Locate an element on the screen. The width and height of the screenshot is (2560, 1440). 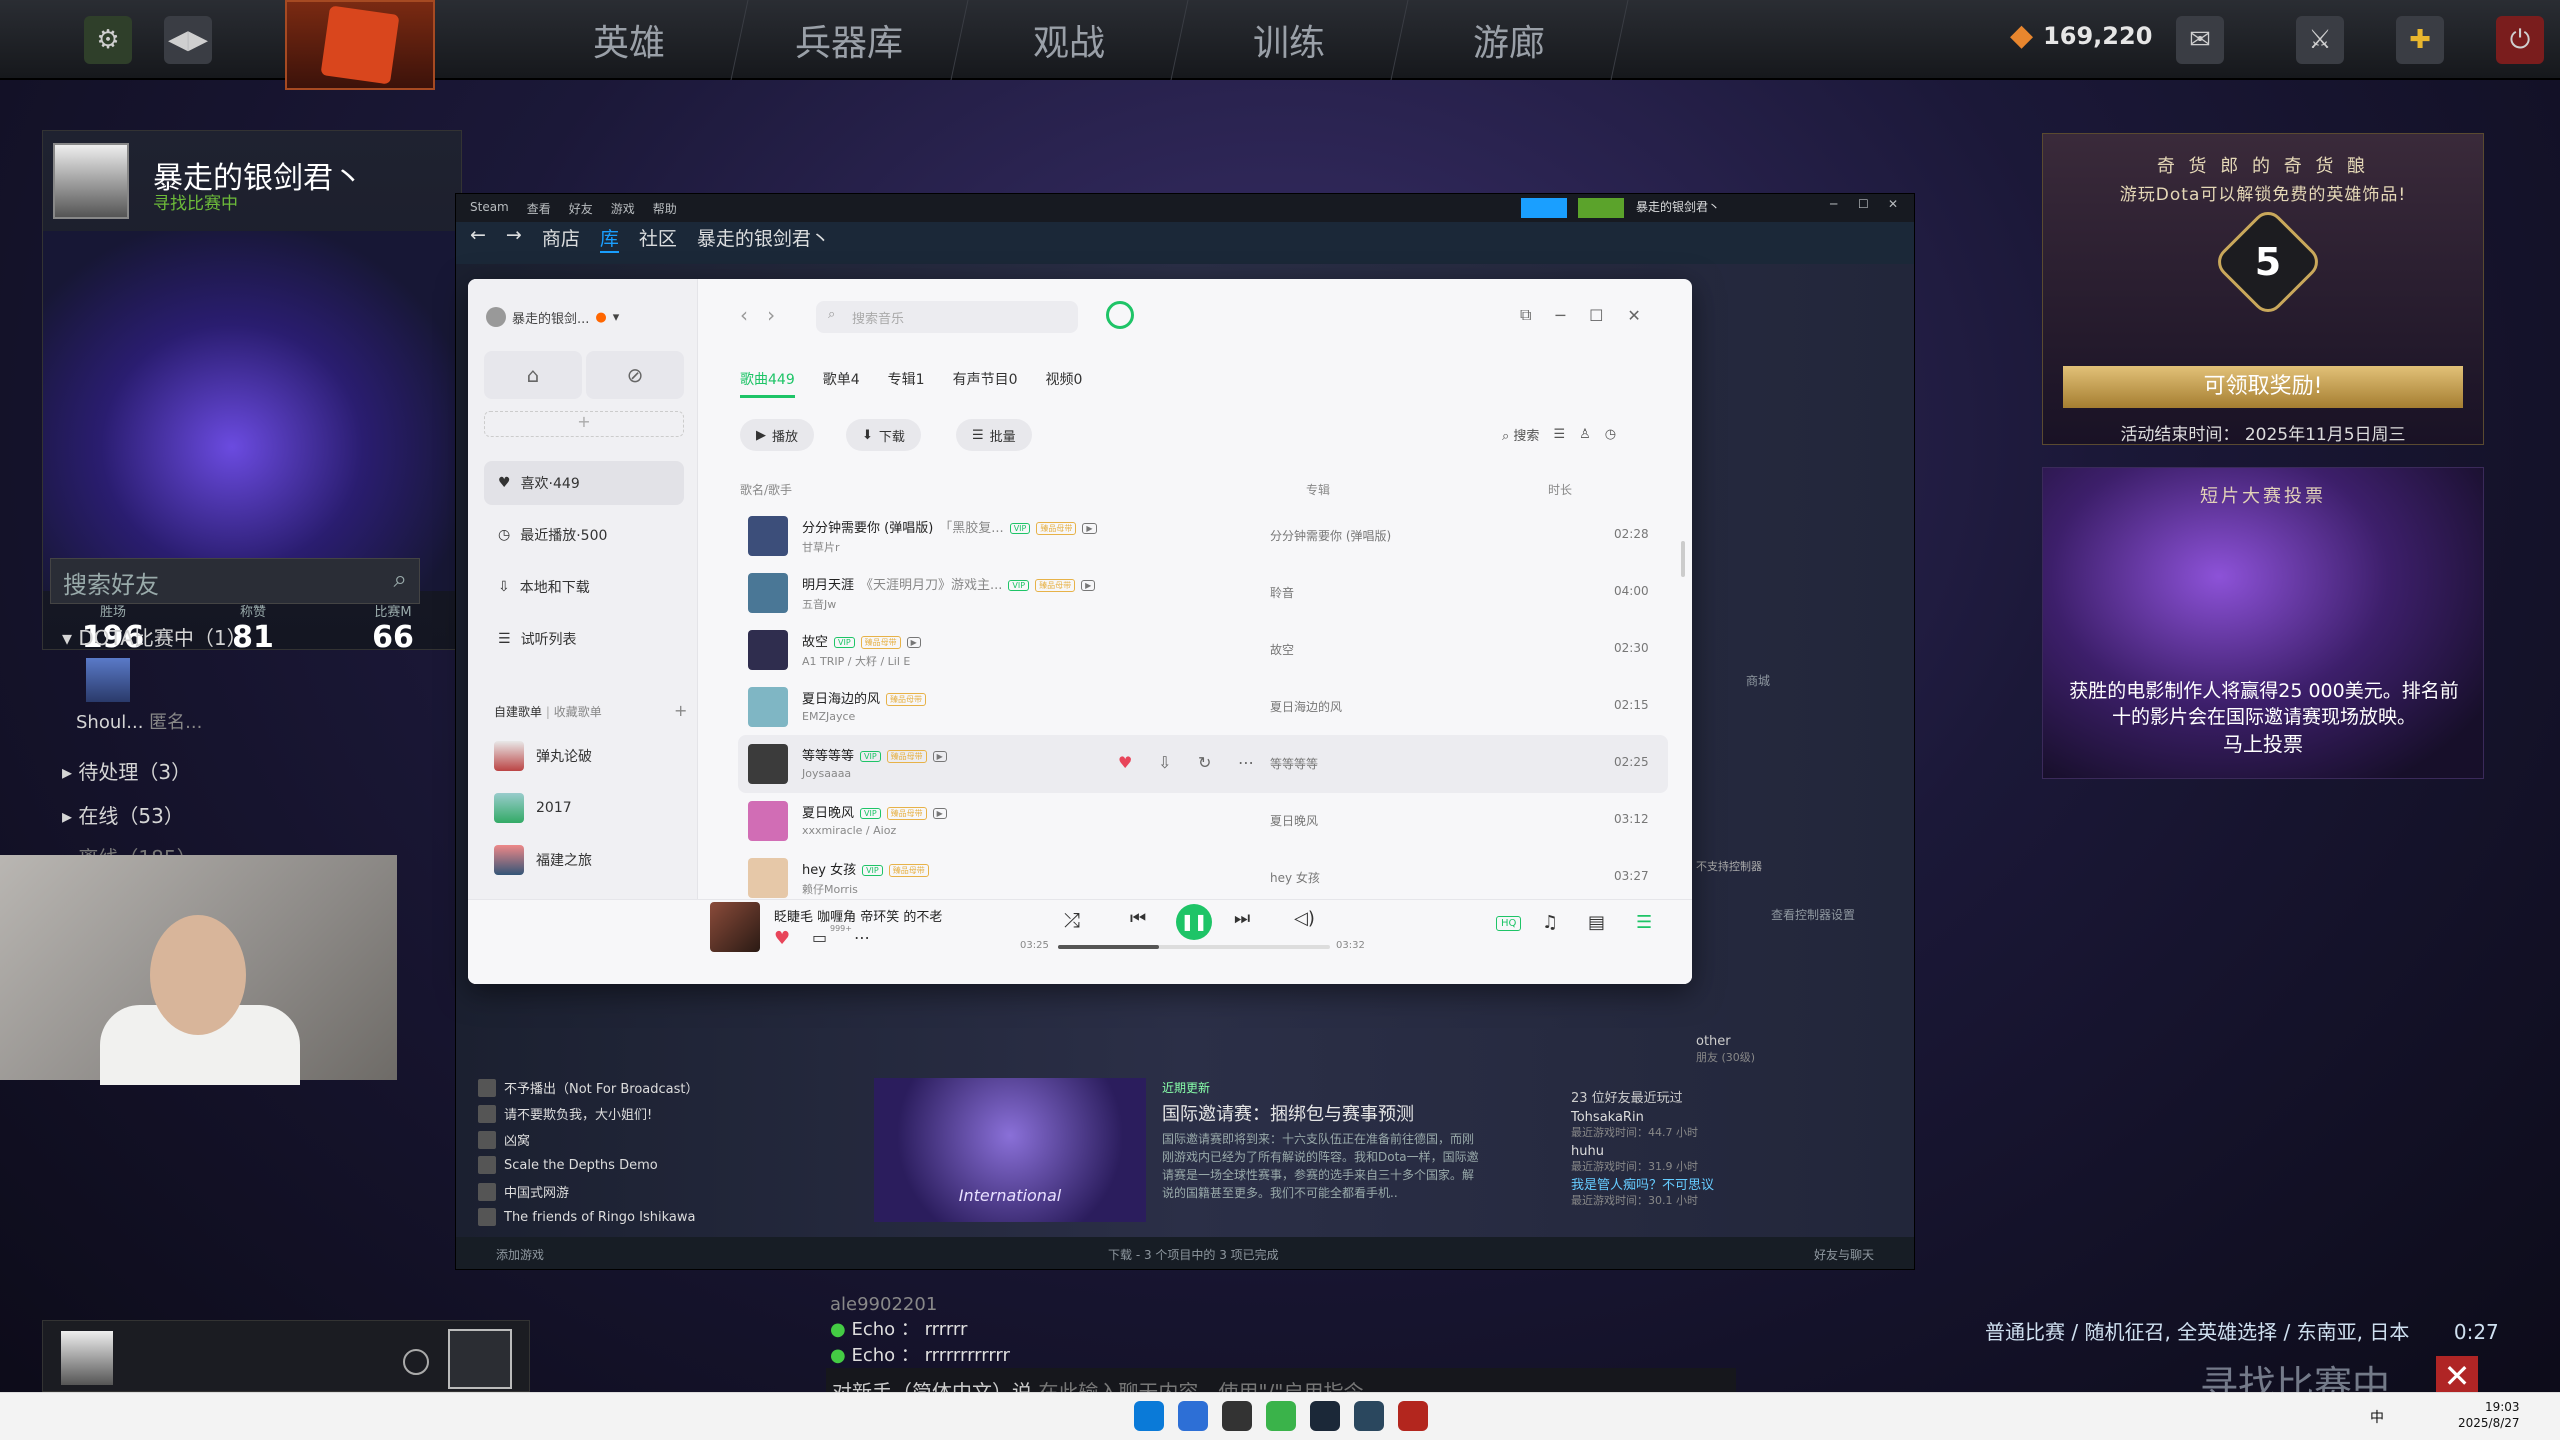
song-title: 明月天涯 《天涯明月刀》游戏主... VIP 臻品母带 ▶ is located at coordinates (949, 583).